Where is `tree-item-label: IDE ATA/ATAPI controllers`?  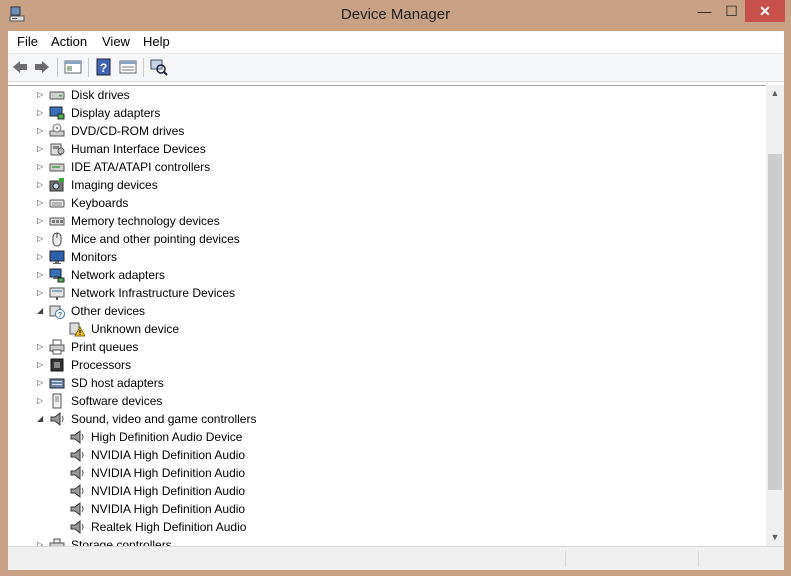
tree-item-label: IDE ATA/ATAPI controllers is located at coordinates (141, 167).